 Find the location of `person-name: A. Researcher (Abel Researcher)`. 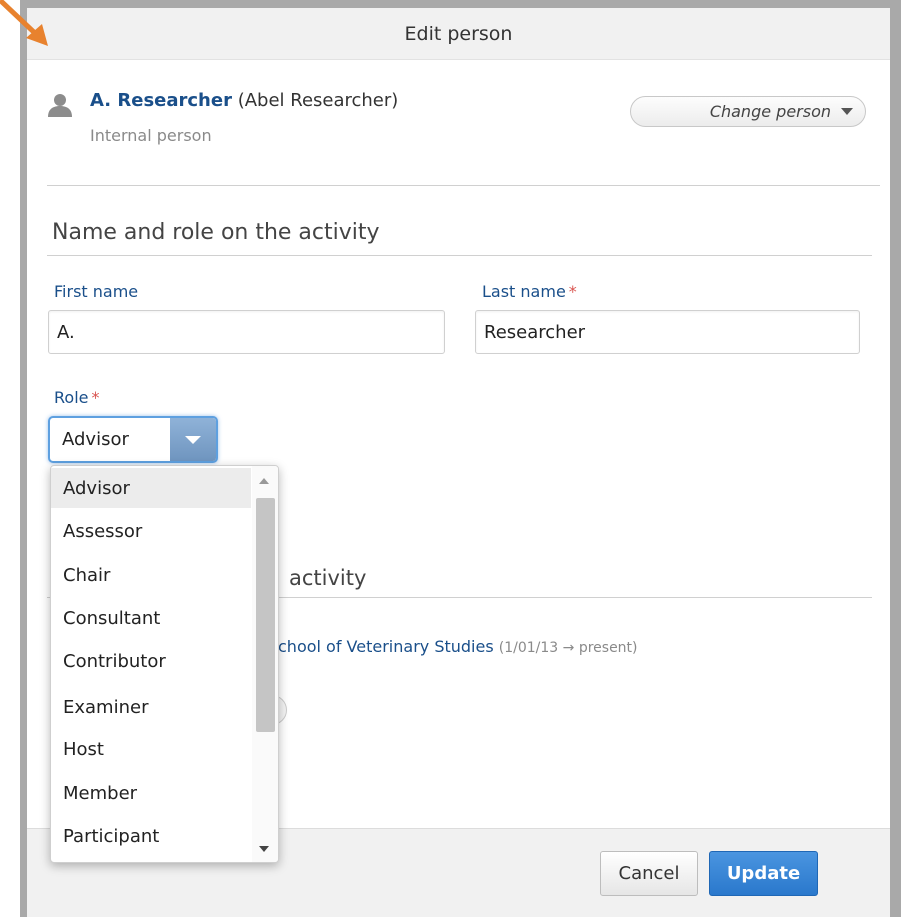

person-name: A. Researcher (Abel Researcher) is located at coordinates (244, 100).